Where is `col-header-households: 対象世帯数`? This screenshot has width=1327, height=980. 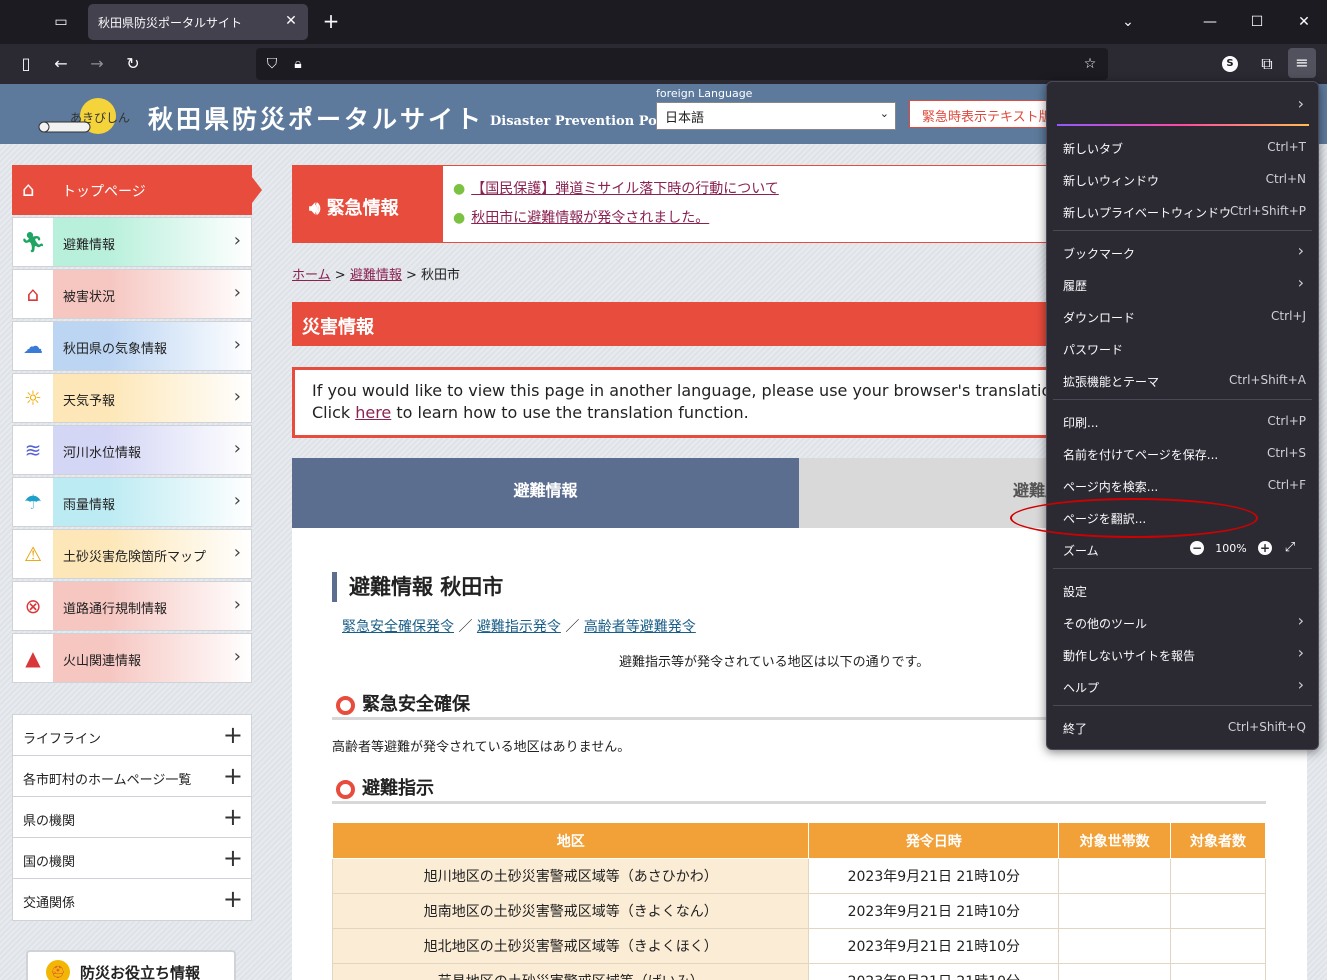
col-header-households: 対象世帯数 is located at coordinates (1115, 840).